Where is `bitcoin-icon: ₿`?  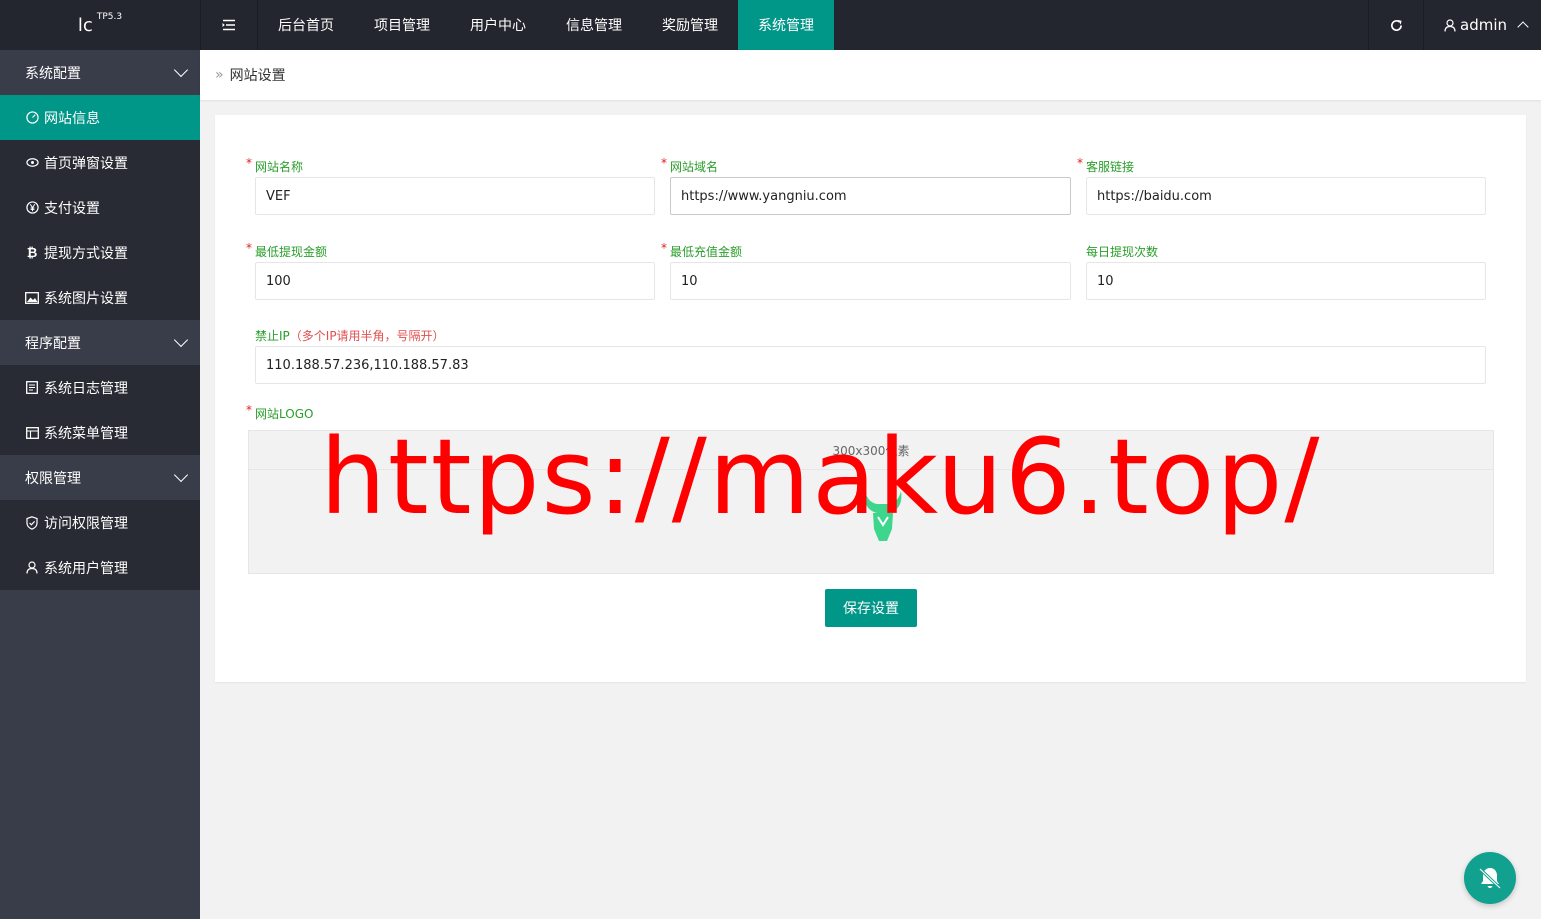 bitcoin-icon: ₿ is located at coordinates (32, 253).